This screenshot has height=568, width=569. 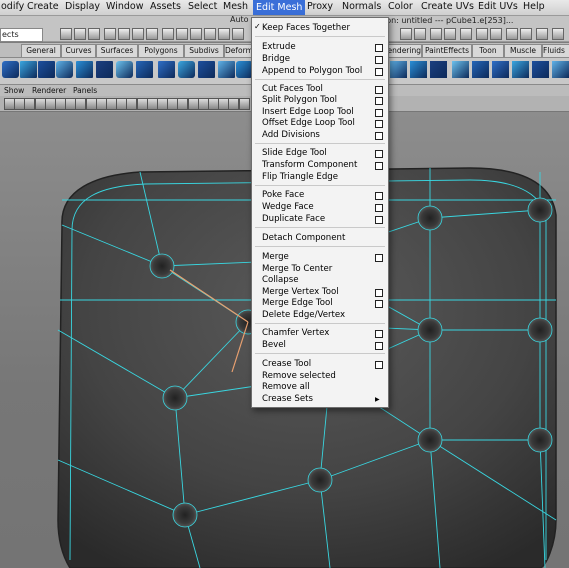 What do you see at coordinates (447, 51) in the screenshot?
I see `tab-painteffects: PaintEffects` at bounding box center [447, 51].